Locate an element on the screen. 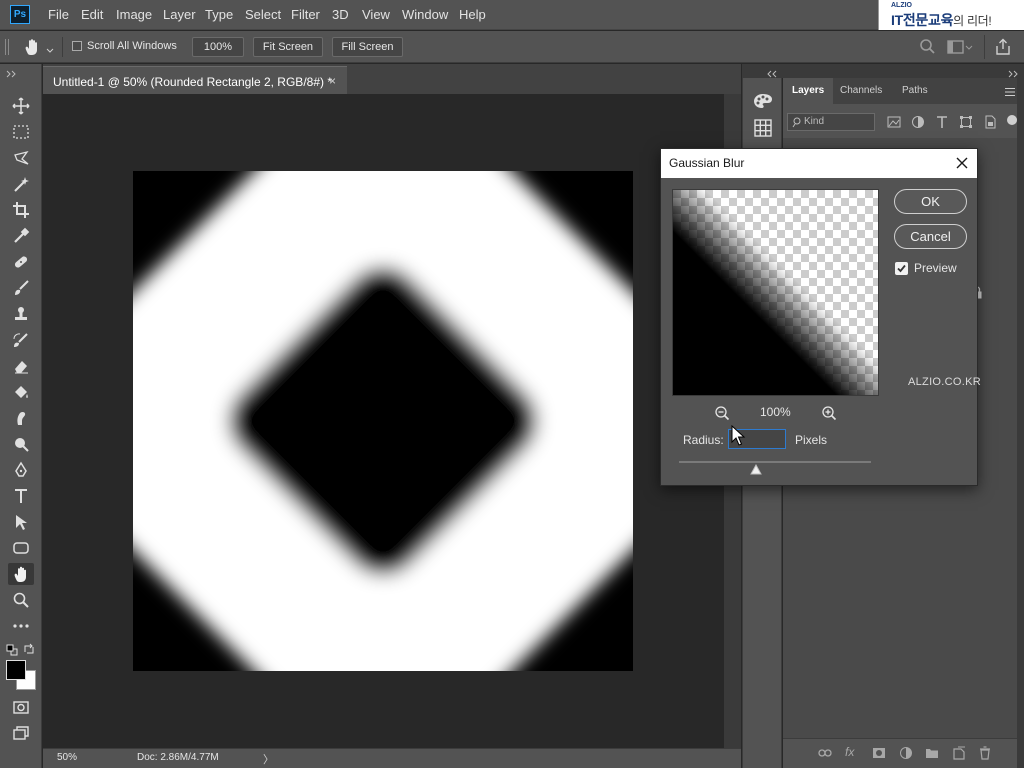  marquee-tool-icon is located at coordinates (21, 132).